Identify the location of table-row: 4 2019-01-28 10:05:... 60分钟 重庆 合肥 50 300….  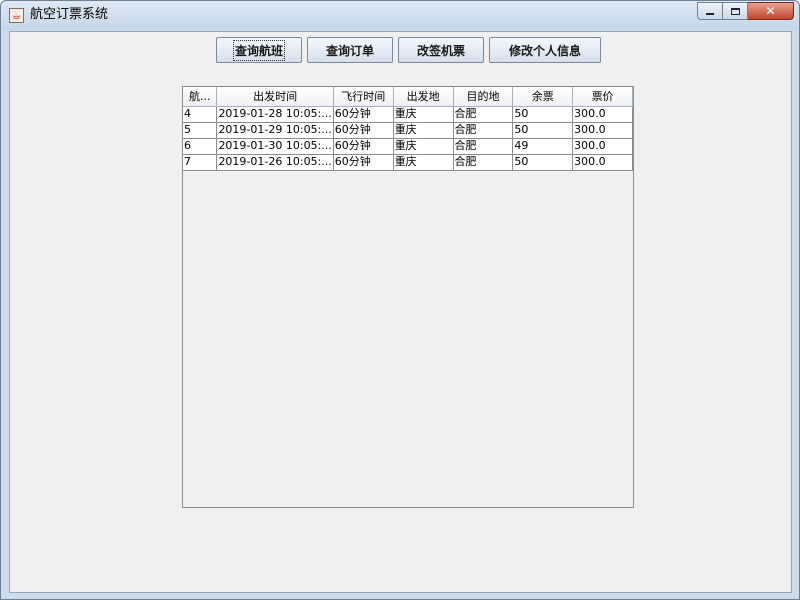
(408, 114).